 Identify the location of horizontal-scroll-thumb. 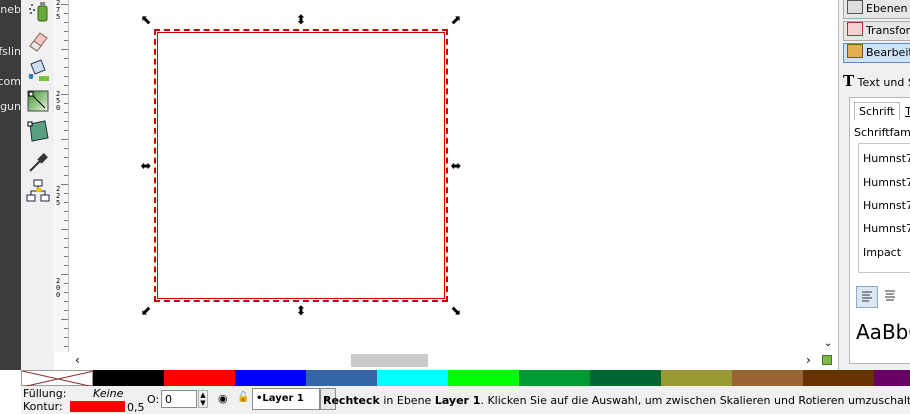
(389, 360).